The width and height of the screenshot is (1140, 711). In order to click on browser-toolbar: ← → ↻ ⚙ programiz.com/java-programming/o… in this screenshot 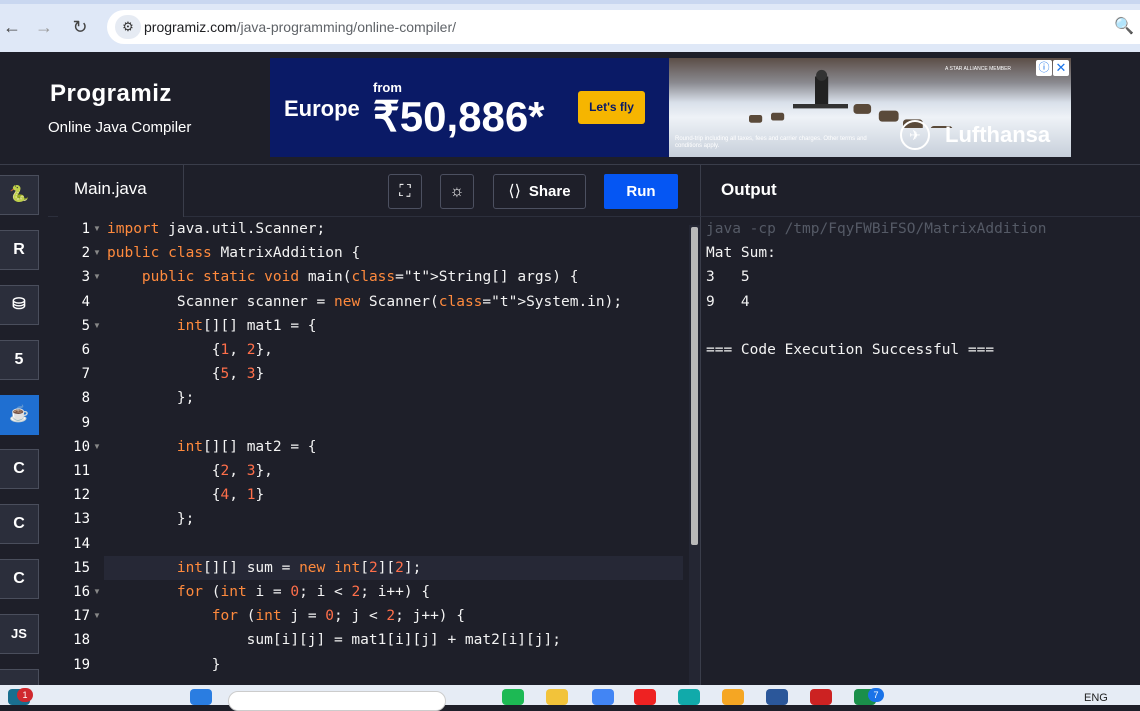, I will do `click(570, 26)`.